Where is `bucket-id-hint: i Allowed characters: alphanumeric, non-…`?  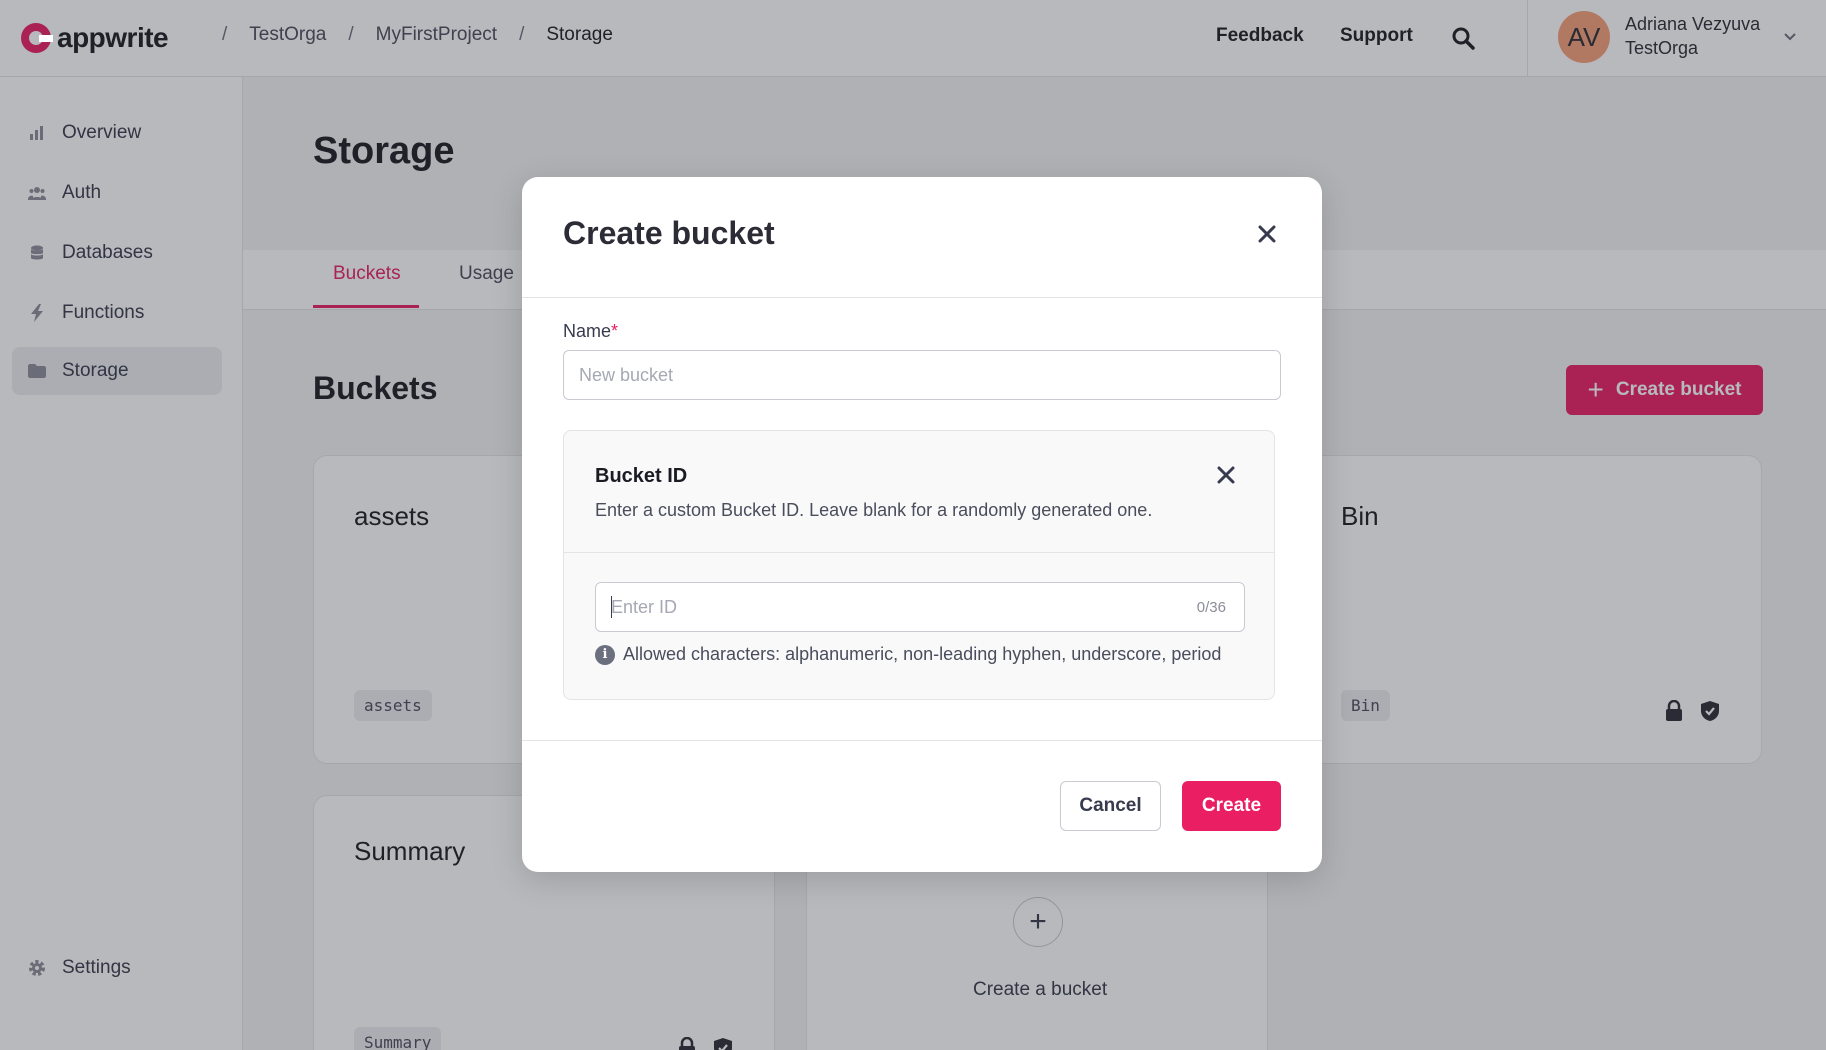
bucket-id-hint: i Allowed characters: alphanumeric, non-… is located at coordinates (908, 654).